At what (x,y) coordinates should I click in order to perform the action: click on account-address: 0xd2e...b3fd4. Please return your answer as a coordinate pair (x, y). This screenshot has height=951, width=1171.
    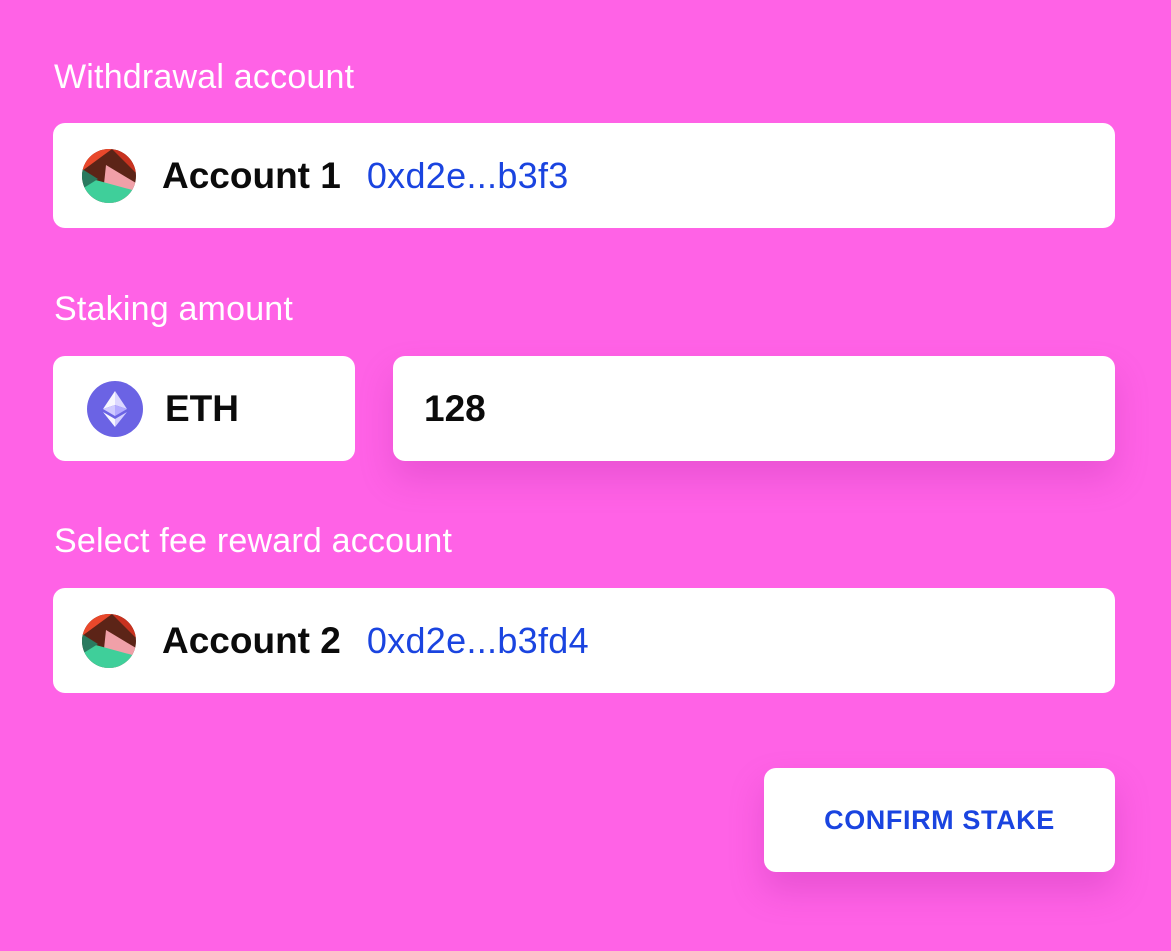
    Looking at the image, I should click on (477, 640).